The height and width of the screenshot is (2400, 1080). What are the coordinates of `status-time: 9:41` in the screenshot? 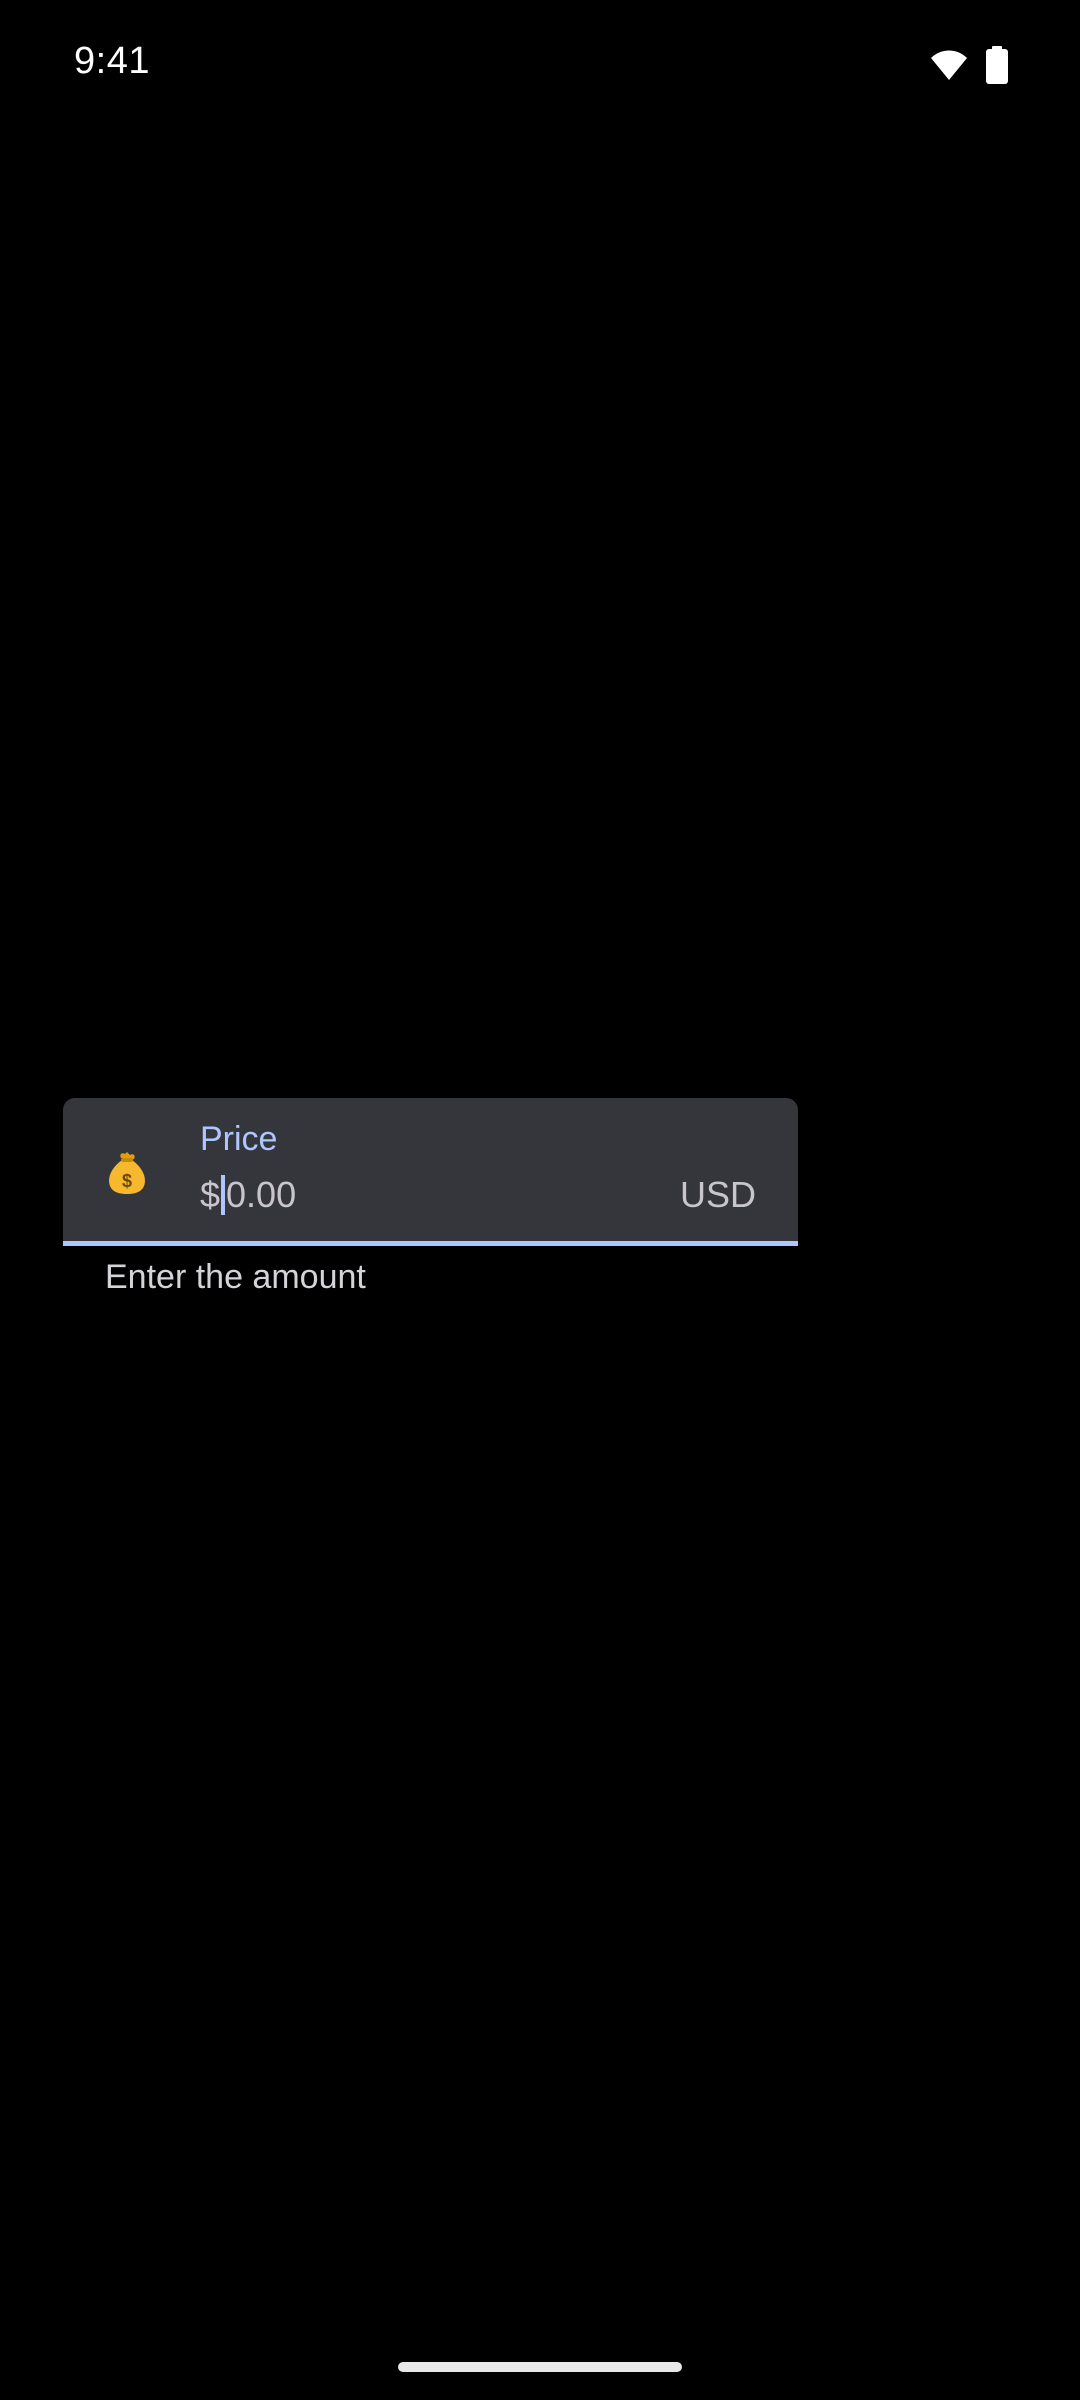 It's located at (112, 61).